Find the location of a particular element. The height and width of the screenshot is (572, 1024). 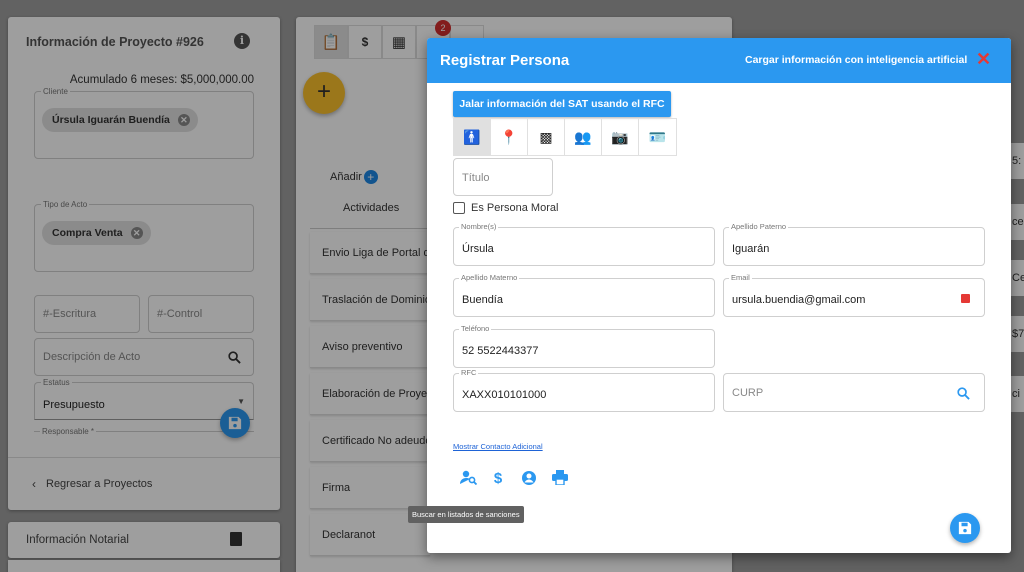

email-input: Email ursula.buendia@gmail.com is located at coordinates (854, 295).